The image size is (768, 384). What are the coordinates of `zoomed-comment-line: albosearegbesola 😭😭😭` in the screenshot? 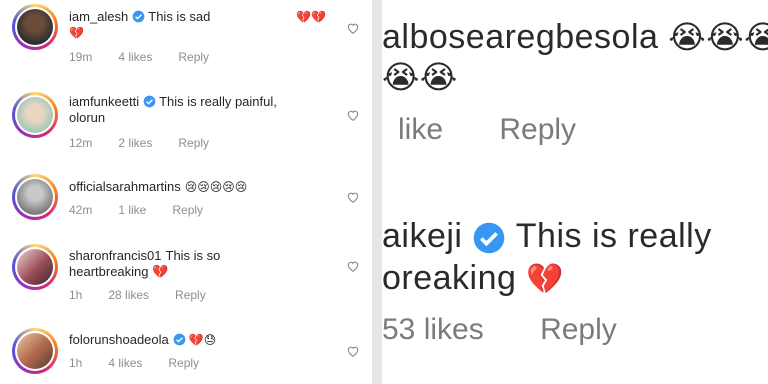 It's located at (575, 37).